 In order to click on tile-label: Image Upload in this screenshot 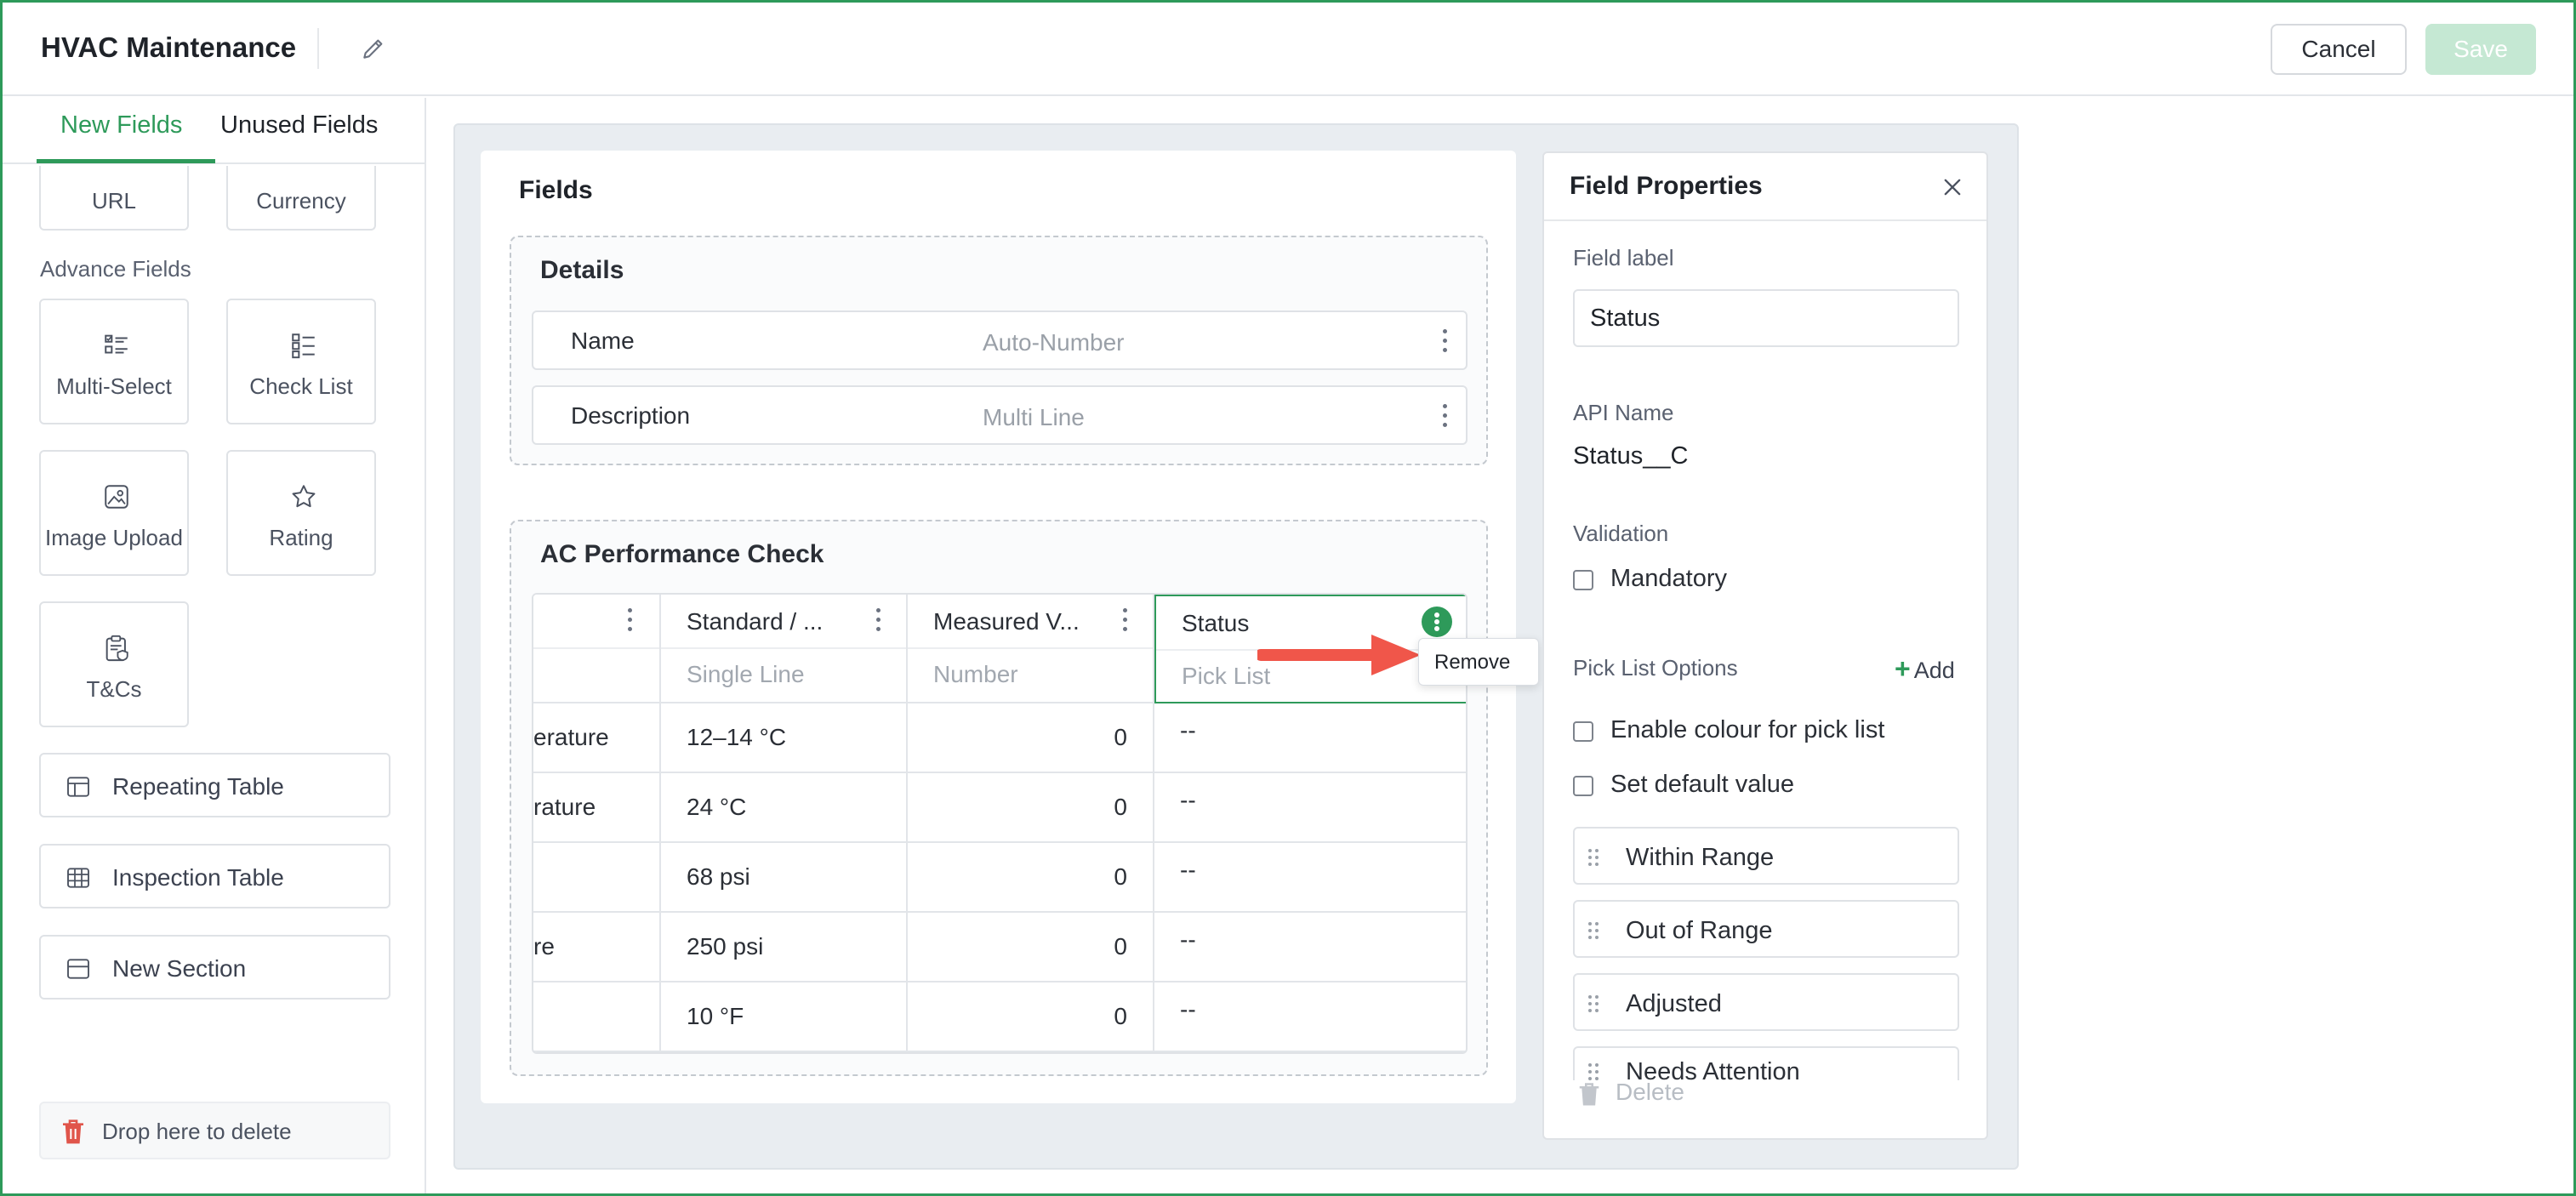, I will do `click(114, 537)`.